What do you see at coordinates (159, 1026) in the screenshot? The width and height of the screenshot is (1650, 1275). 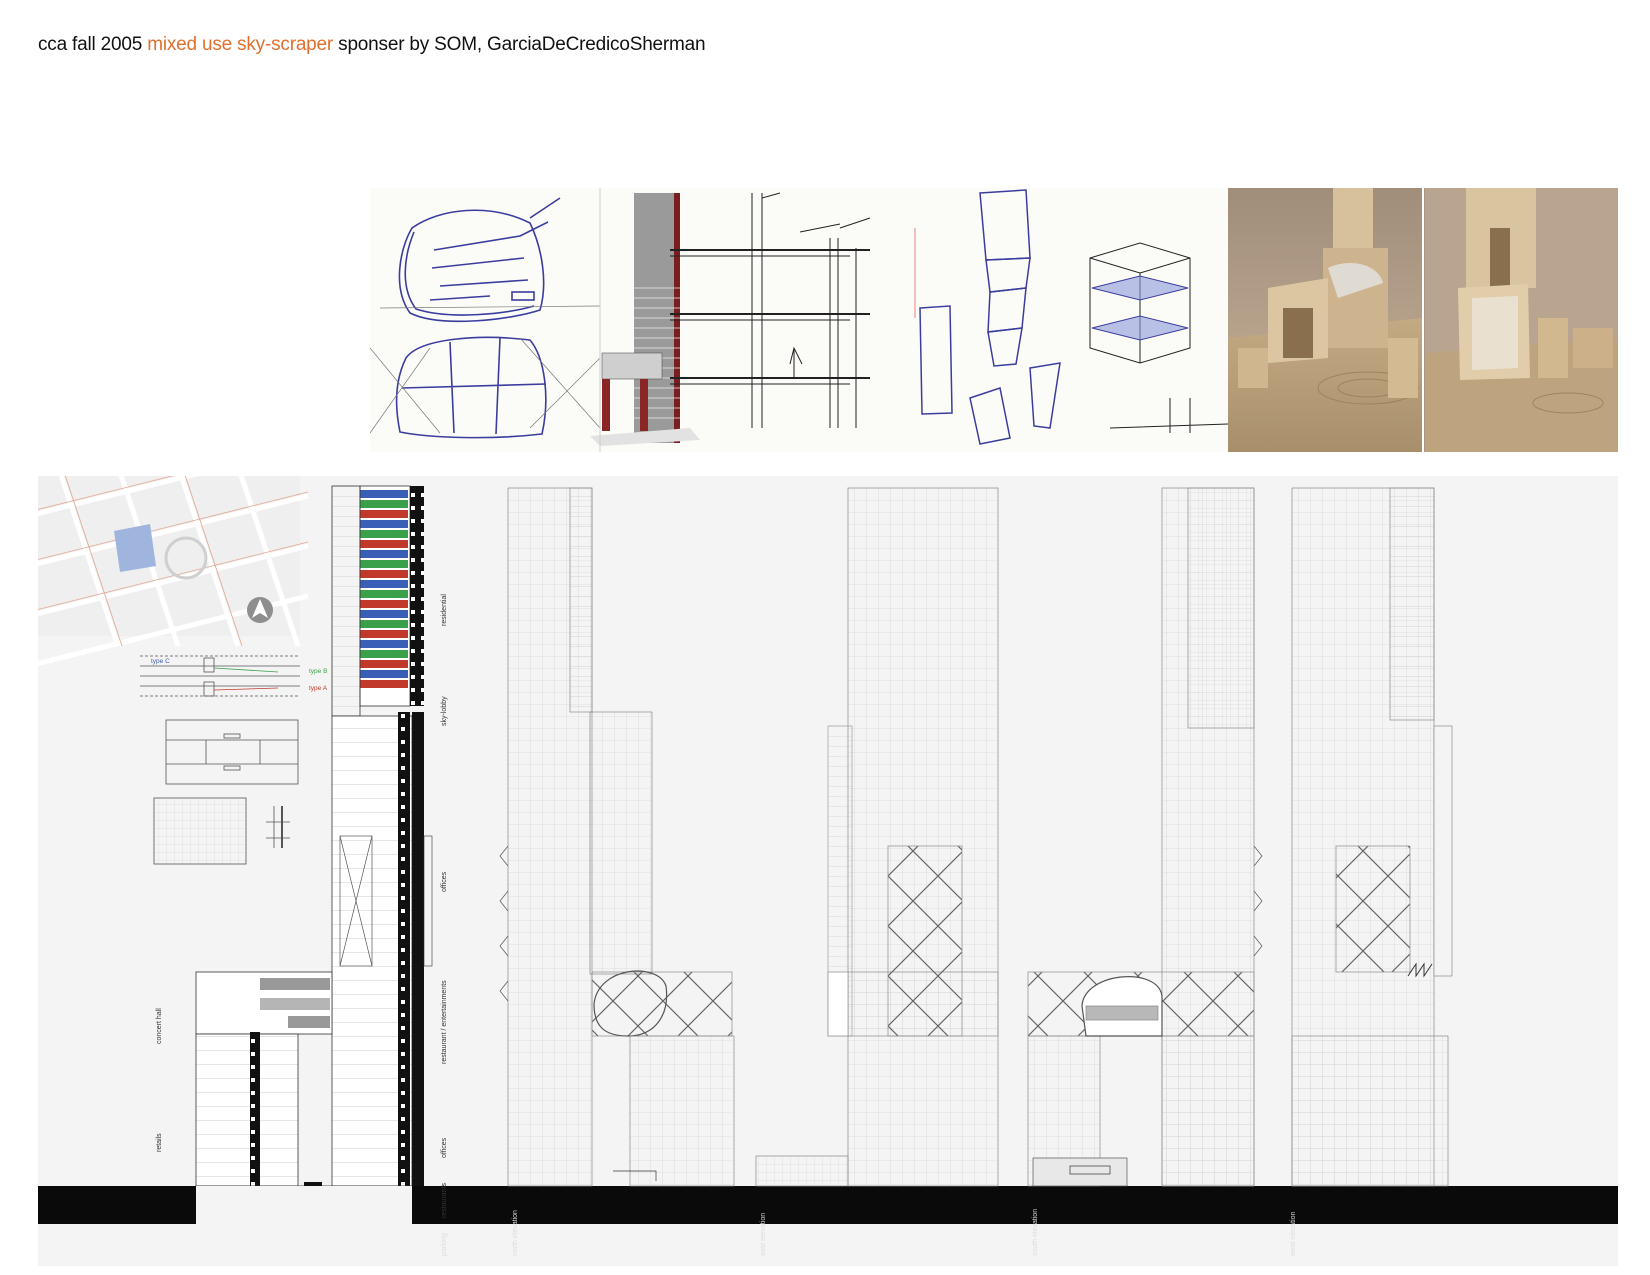 I see `label-concert-hall: concert hall` at bounding box center [159, 1026].